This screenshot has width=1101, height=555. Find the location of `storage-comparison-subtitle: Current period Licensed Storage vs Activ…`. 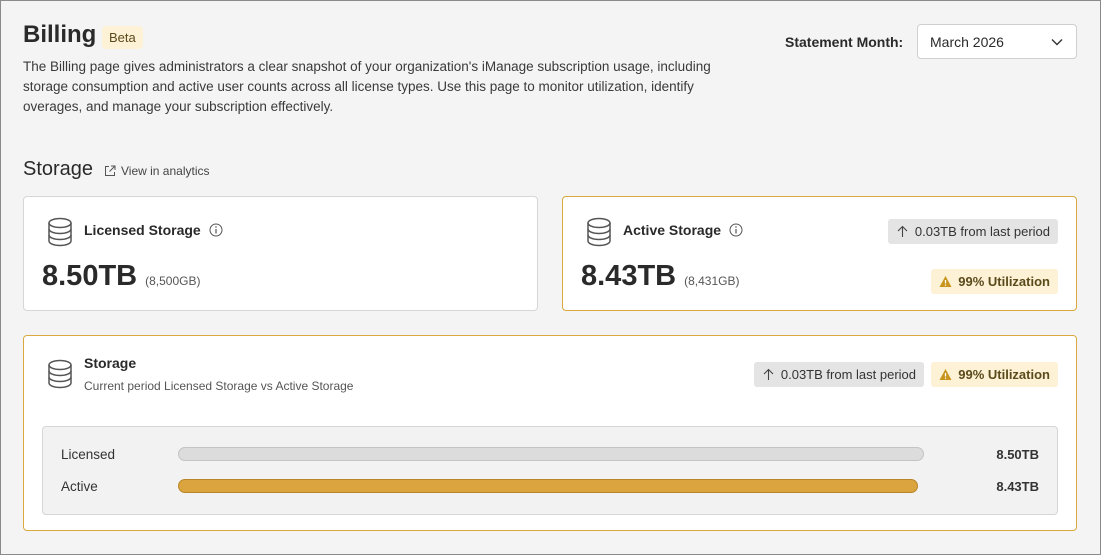

storage-comparison-subtitle: Current period Licensed Storage vs Activ… is located at coordinates (219, 386).